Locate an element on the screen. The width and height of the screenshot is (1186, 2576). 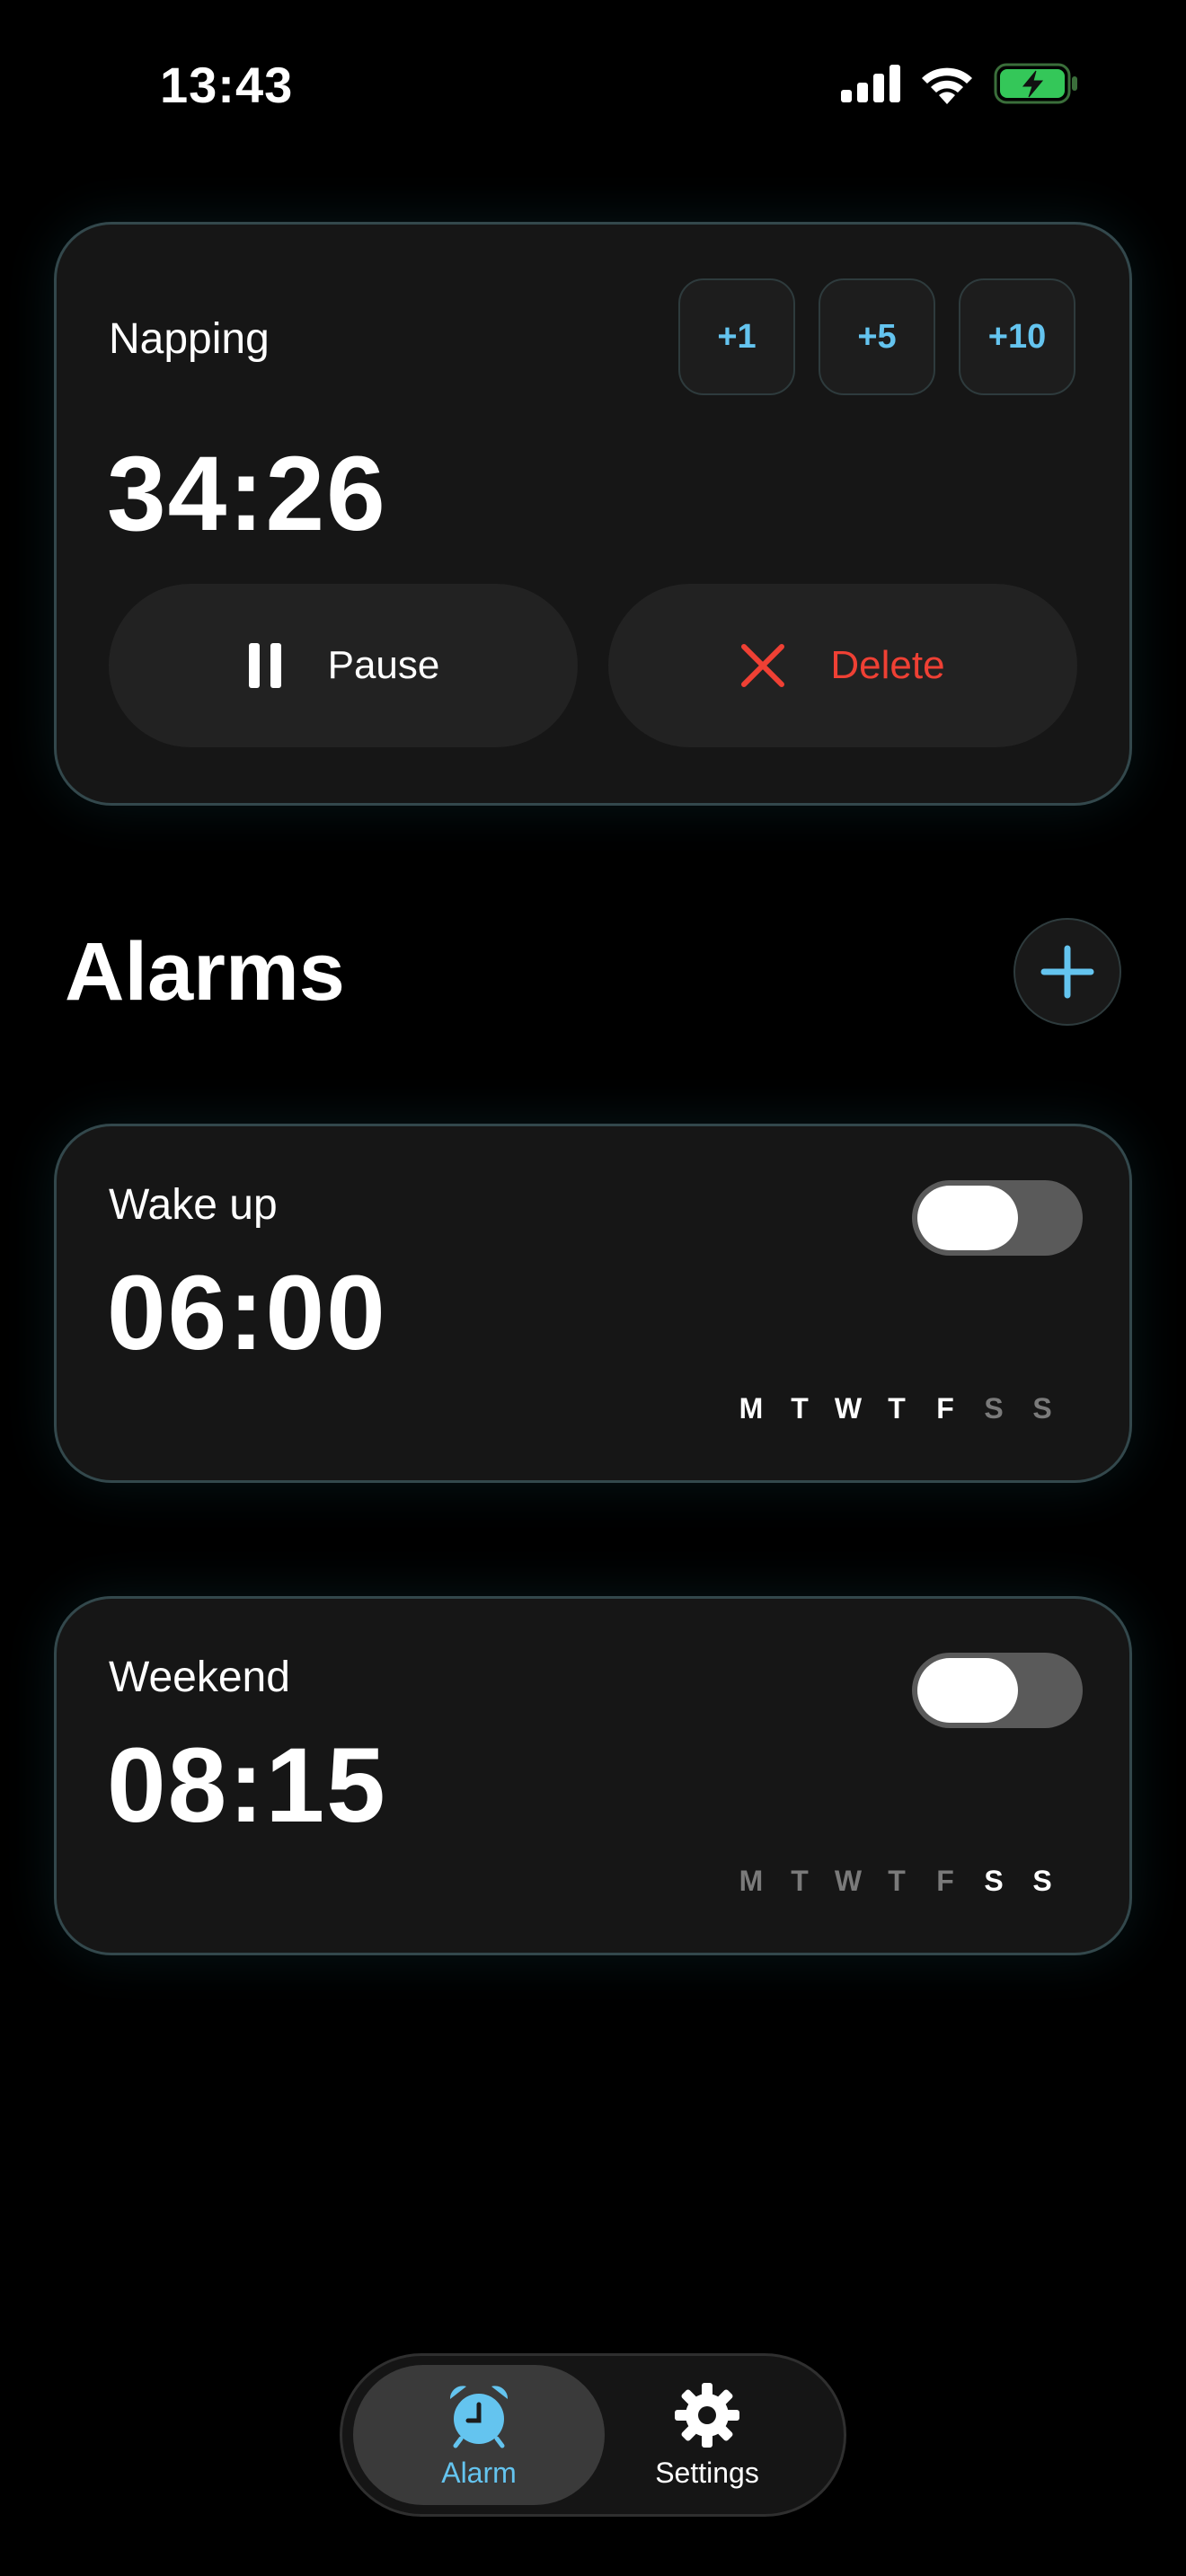
close-icon is located at coordinates (763, 665).